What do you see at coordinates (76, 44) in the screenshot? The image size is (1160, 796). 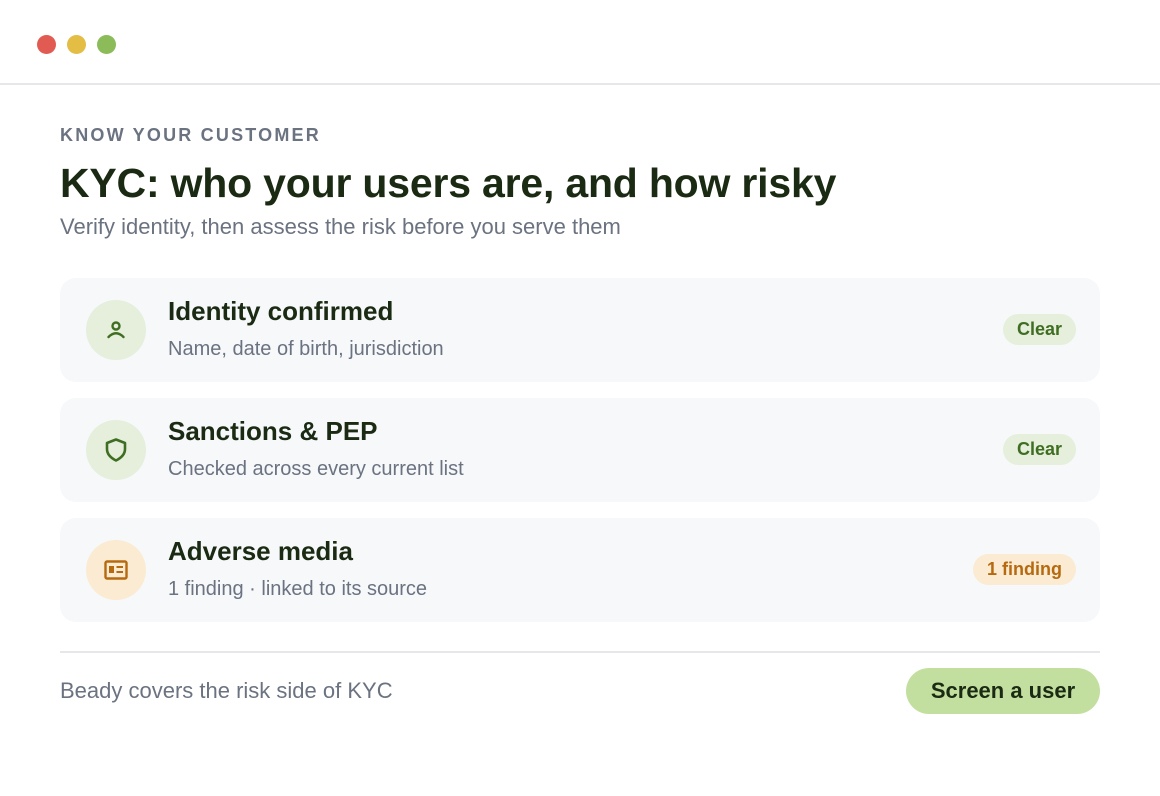 I see `minimize-window-button` at bounding box center [76, 44].